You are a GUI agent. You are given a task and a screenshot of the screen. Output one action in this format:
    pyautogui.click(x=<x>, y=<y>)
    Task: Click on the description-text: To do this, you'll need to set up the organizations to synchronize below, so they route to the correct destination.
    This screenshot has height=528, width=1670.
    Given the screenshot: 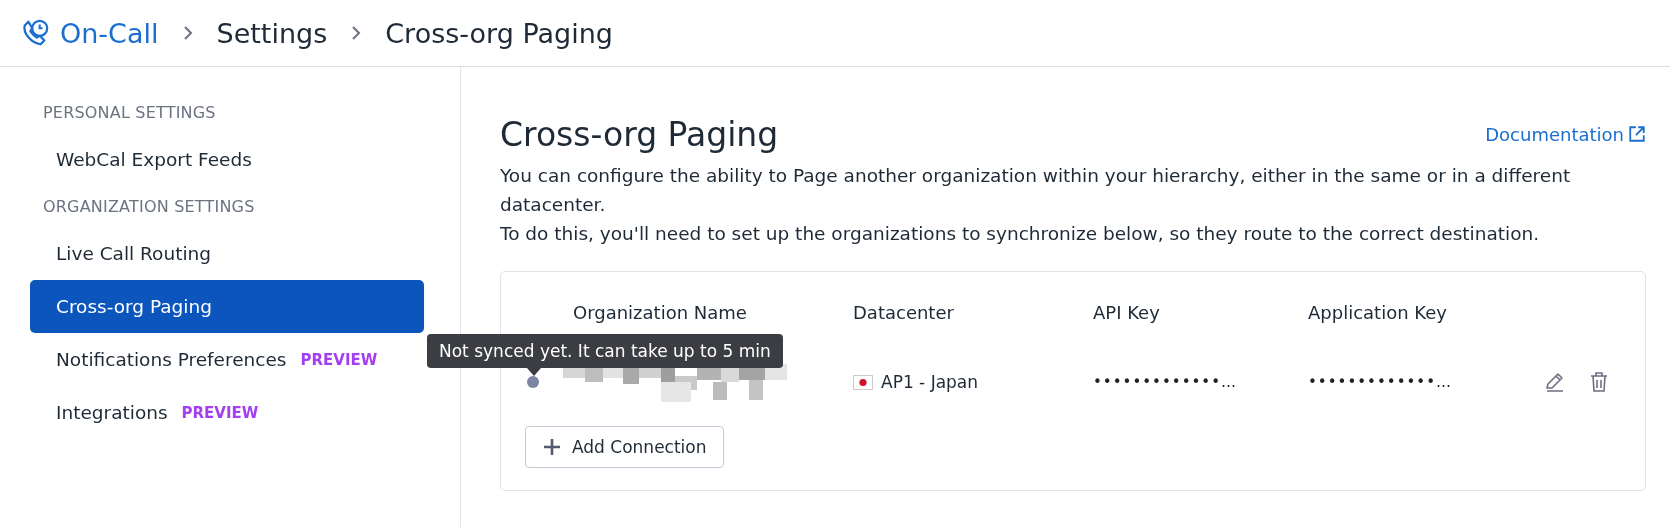 What is the action you would take?
    pyautogui.click(x=1020, y=234)
    